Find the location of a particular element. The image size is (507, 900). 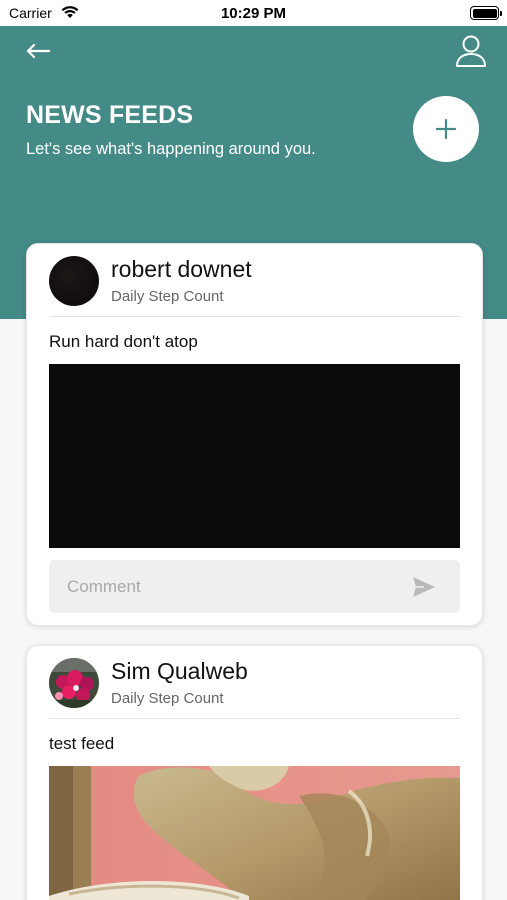

comment-box is located at coordinates (254, 586).